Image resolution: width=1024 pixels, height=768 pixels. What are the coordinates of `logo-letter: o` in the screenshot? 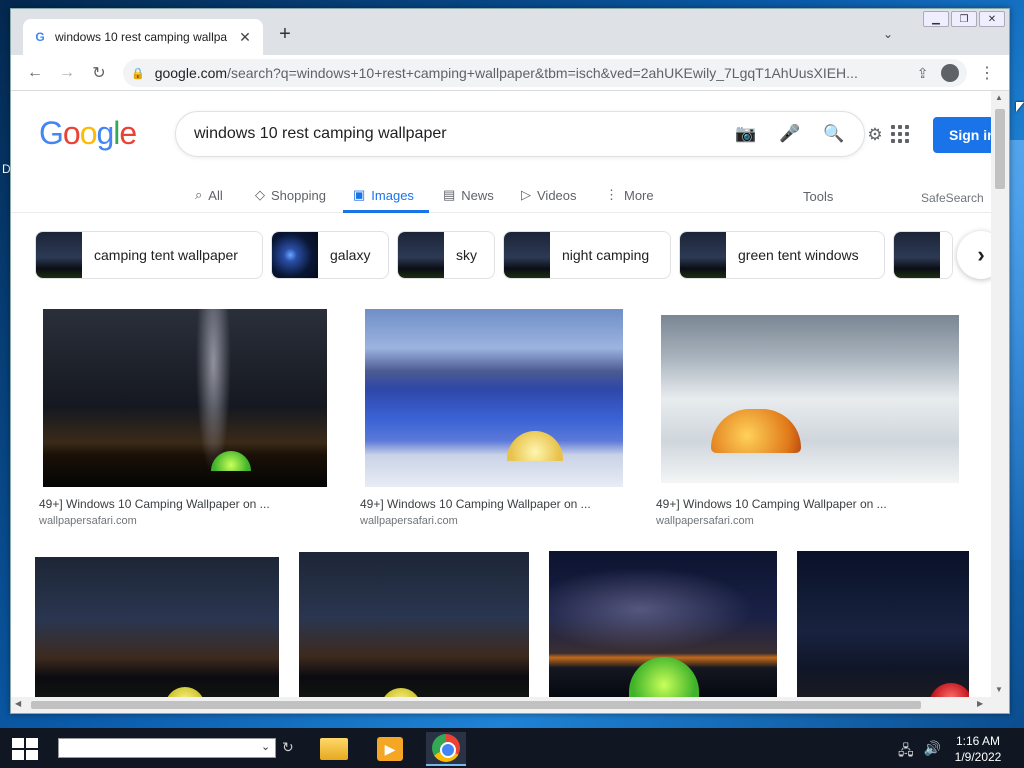 It's located at (71, 133).